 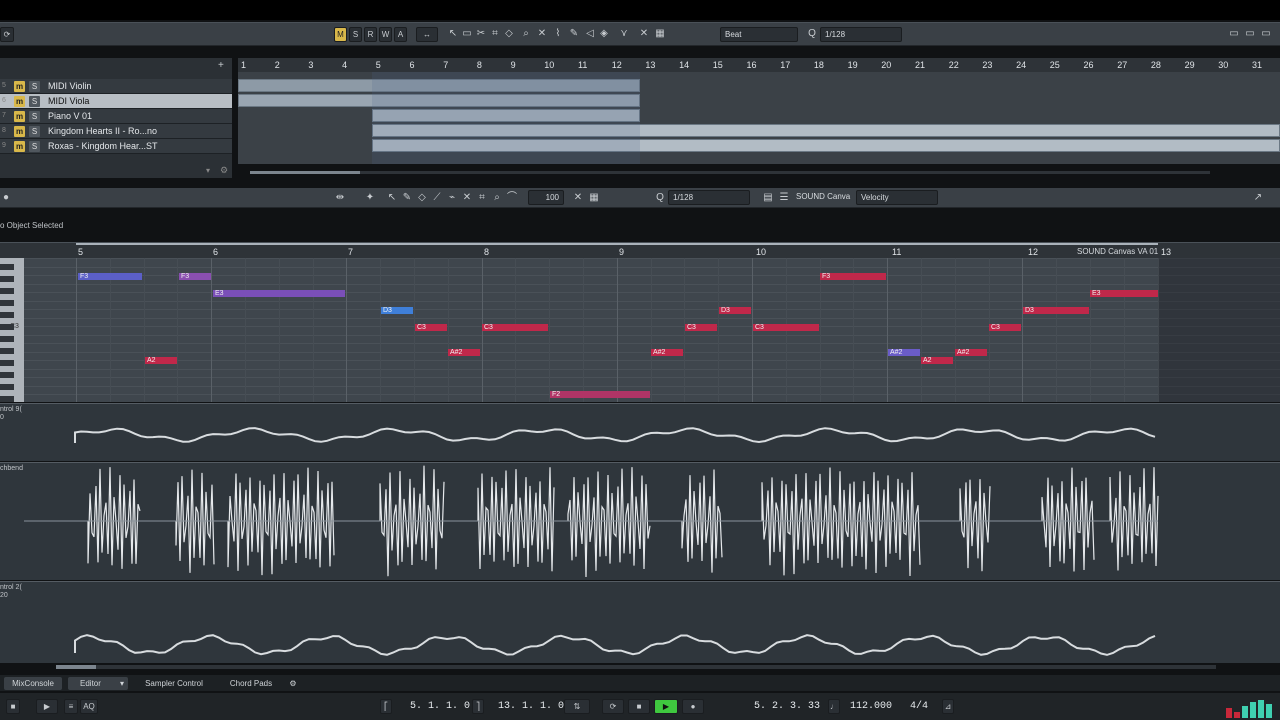 What do you see at coordinates (709, 197) in the screenshot?
I see `quantize-select: 1/128` at bounding box center [709, 197].